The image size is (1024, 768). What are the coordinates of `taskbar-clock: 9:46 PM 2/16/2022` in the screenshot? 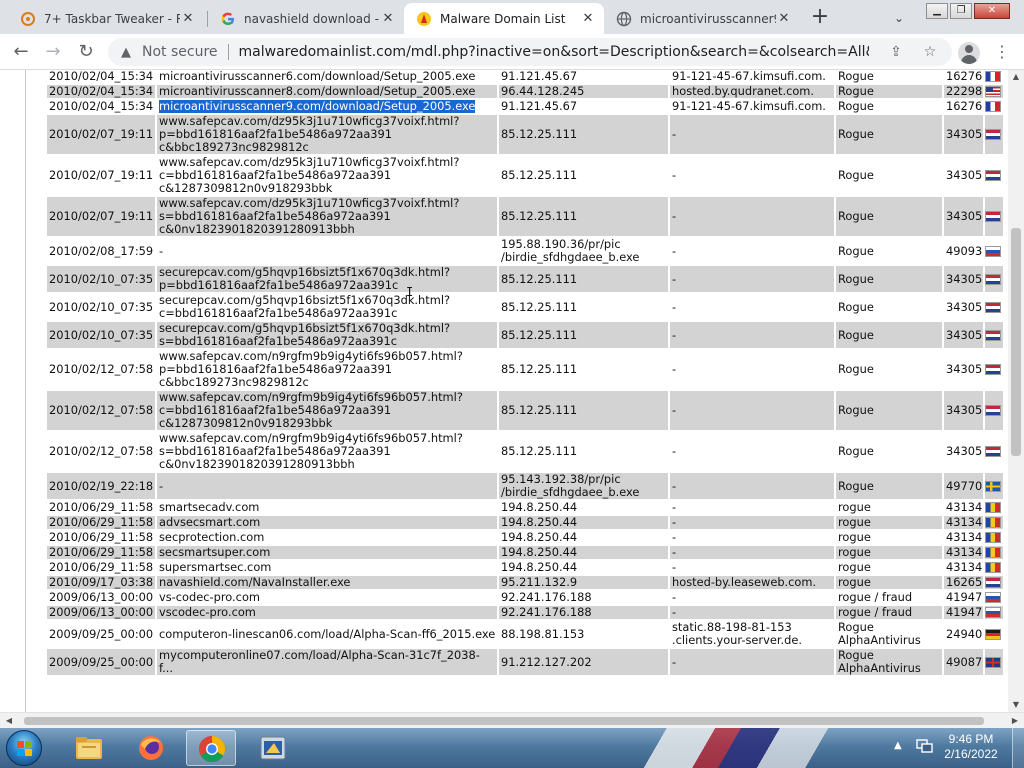 It's located at (971, 747).